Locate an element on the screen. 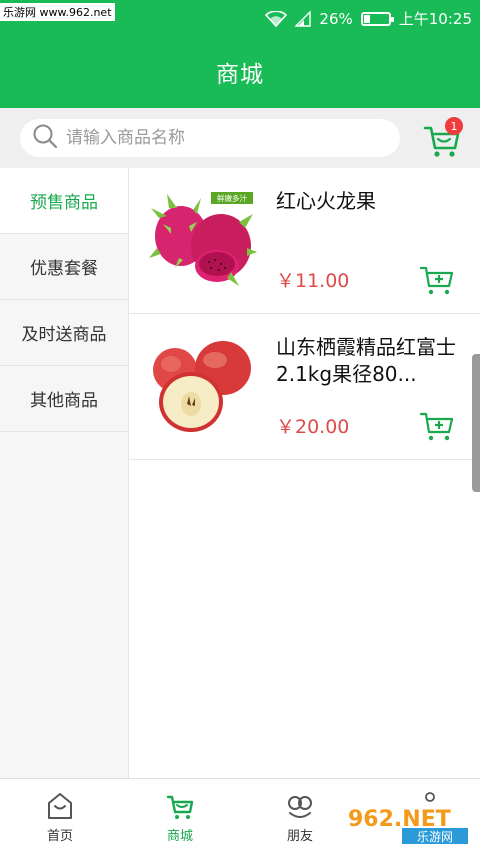  tab-mall: 商城 is located at coordinates (180, 815).